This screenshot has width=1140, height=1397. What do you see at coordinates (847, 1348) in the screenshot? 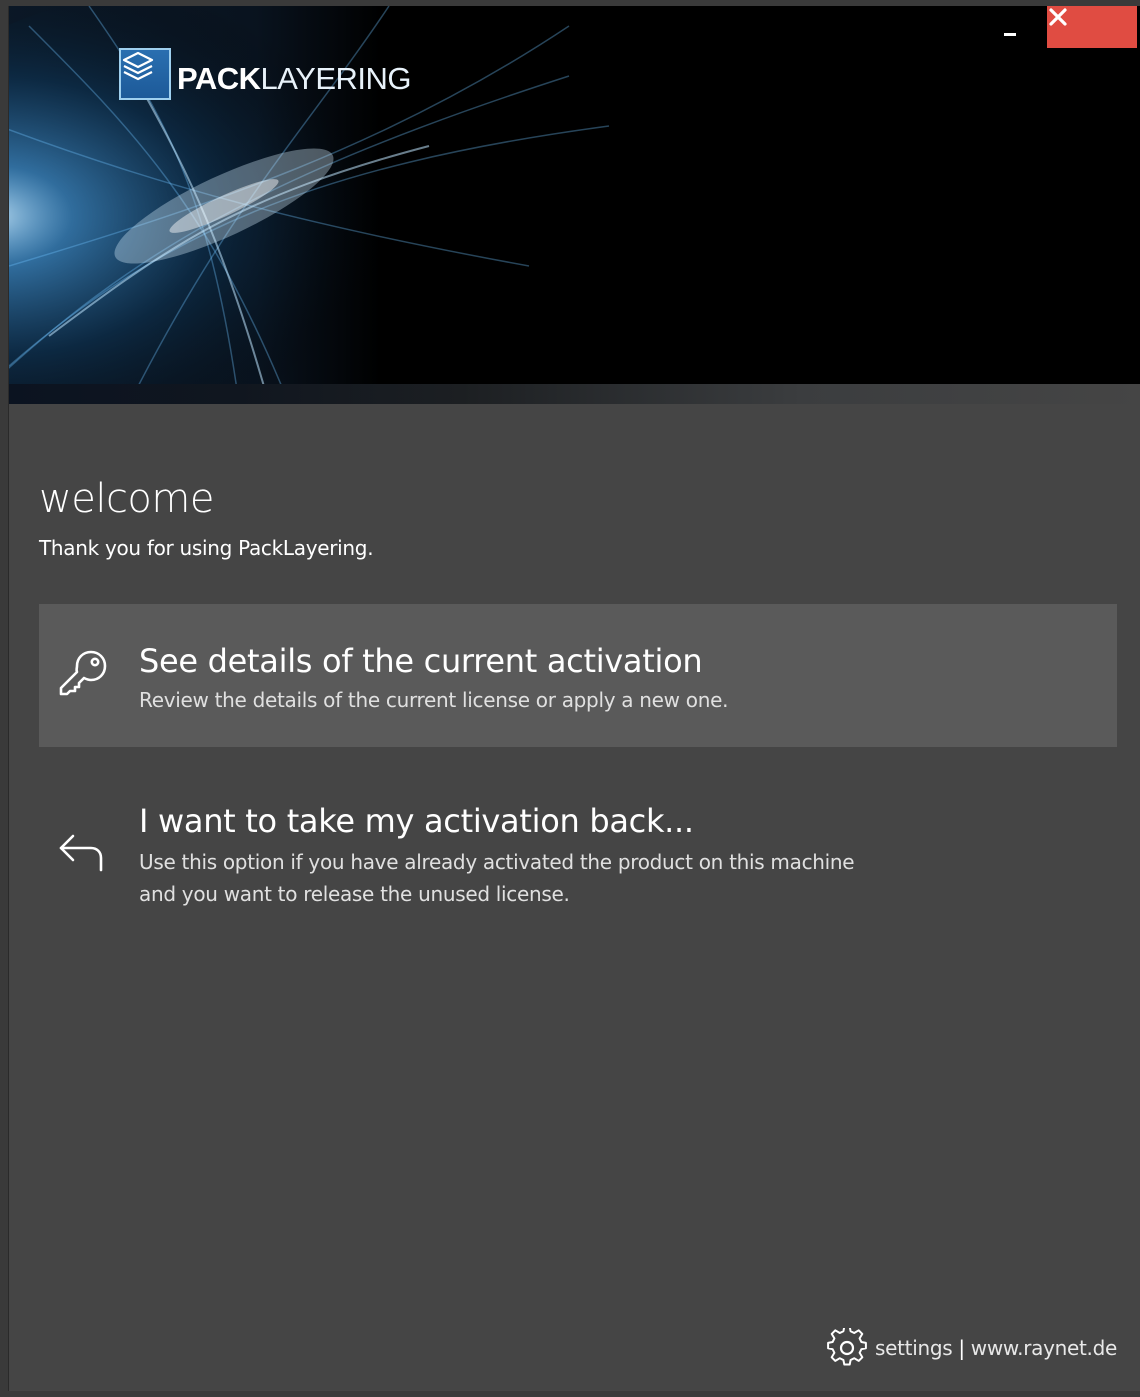
I see `gear-icon` at bounding box center [847, 1348].